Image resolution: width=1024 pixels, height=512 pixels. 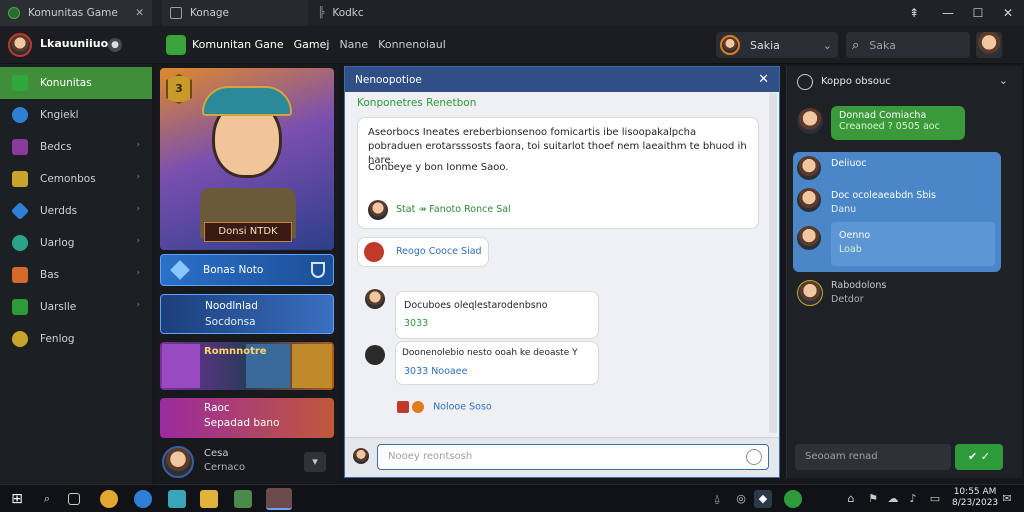 I want to click on title-part: Gamej, so click(x=311, y=44).